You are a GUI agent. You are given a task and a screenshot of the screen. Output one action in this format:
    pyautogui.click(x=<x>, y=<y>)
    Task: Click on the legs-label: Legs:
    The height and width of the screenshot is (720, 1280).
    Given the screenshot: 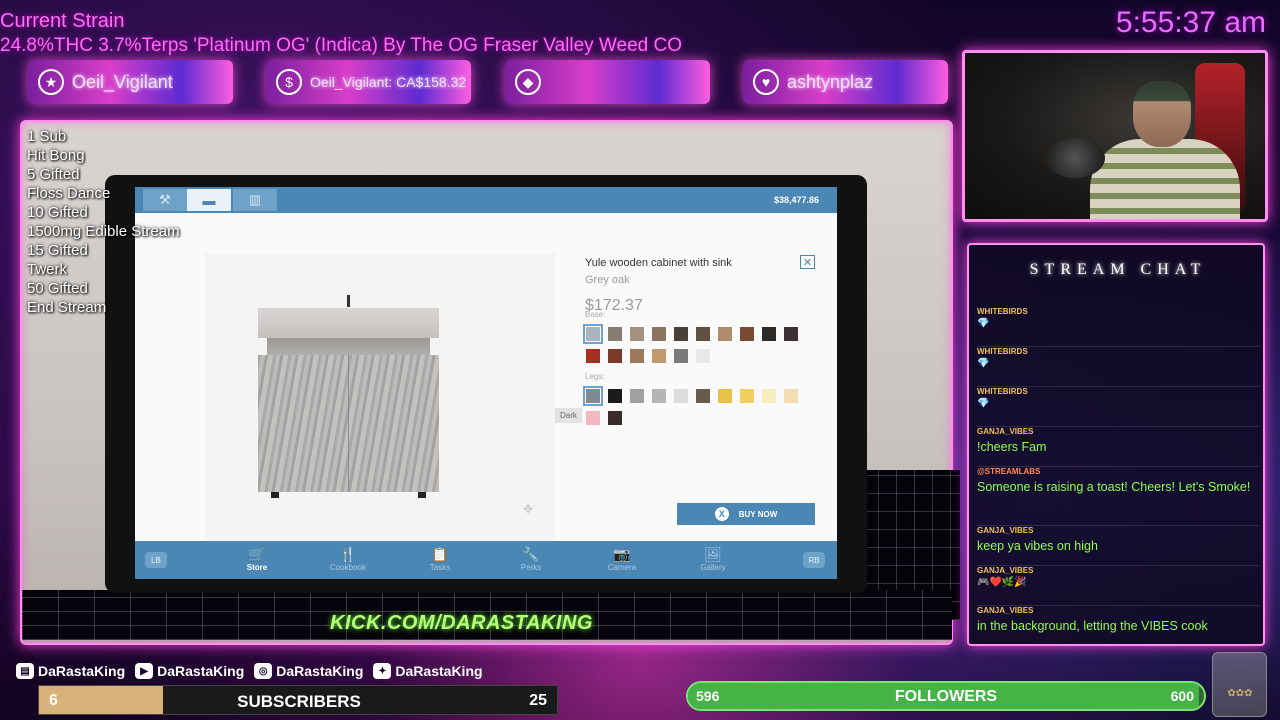 What is the action you would take?
    pyautogui.click(x=595, y=376)
    